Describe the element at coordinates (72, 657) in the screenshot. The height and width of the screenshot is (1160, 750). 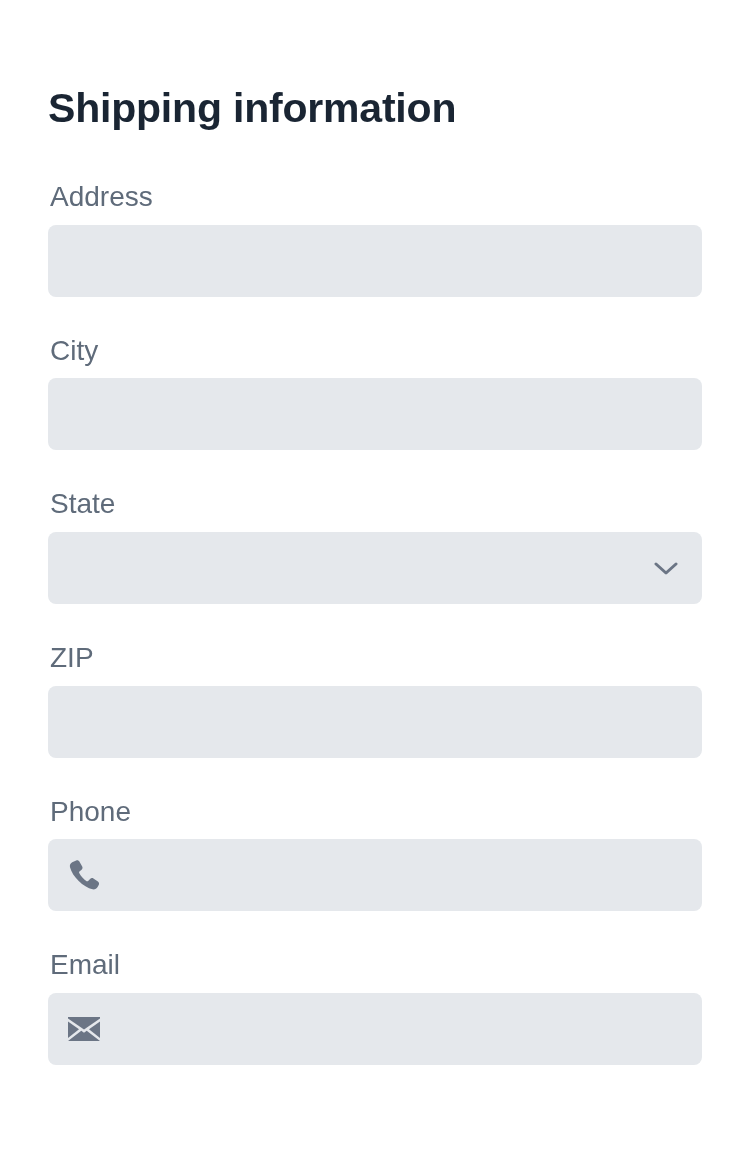
I see `field-label: ZIP` at that location.